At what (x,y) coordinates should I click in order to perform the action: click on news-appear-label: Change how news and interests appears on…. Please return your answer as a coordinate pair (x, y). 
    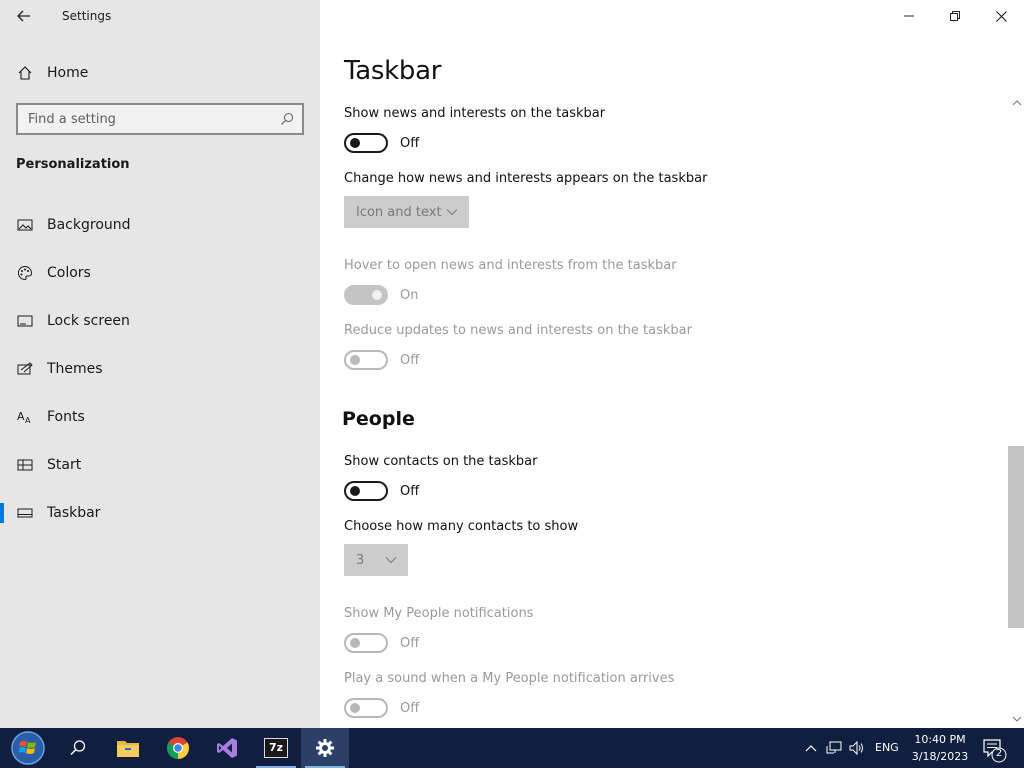
    Looking at the image, I should click on (526, 178).